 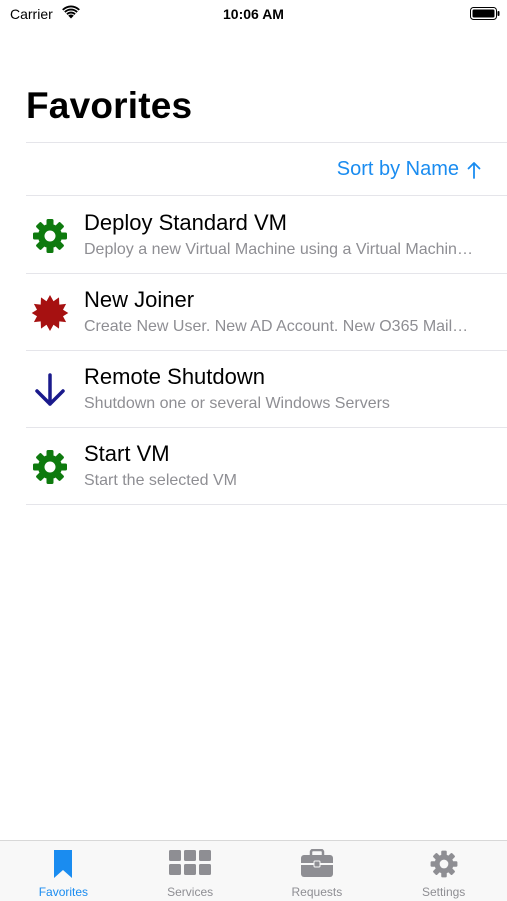 I want to click on tab-bar: Favorites Services Requests Settings, so click(x=253, y=870).